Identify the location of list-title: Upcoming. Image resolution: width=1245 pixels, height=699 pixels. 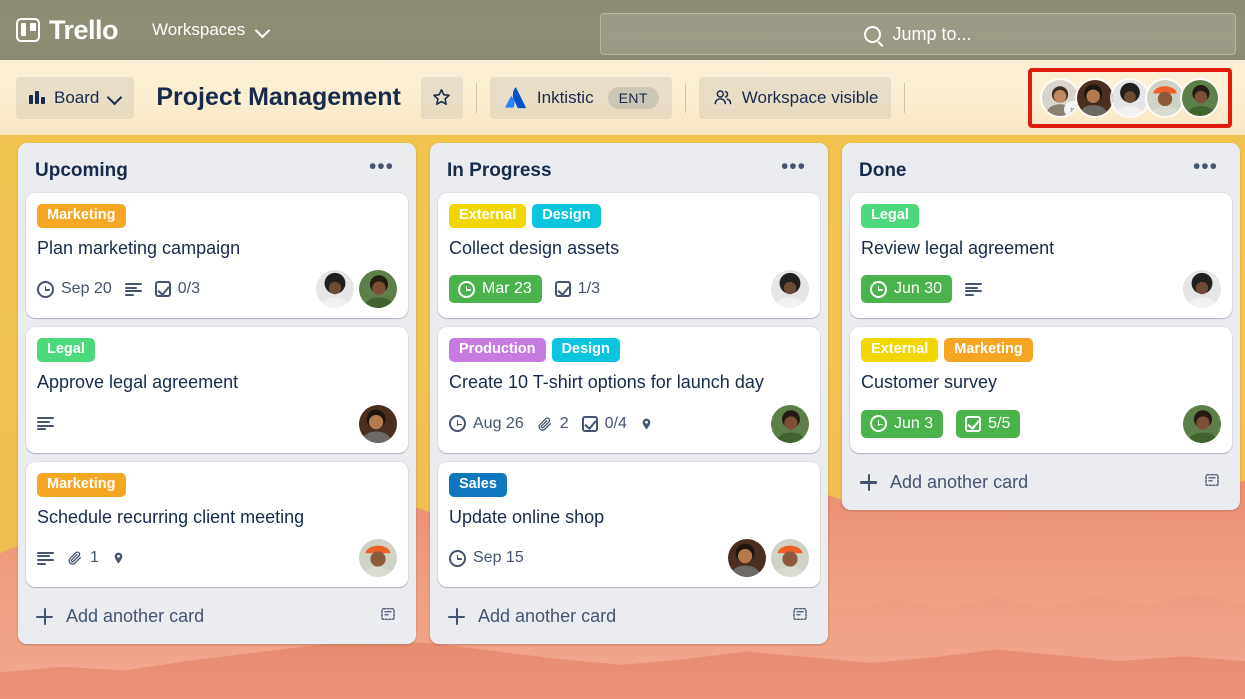
(81, 171).